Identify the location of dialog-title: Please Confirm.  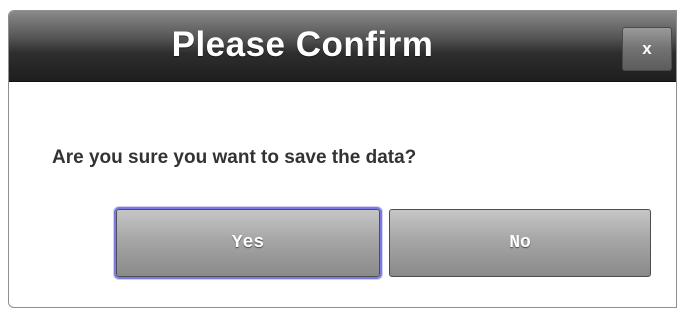
(302, 44).